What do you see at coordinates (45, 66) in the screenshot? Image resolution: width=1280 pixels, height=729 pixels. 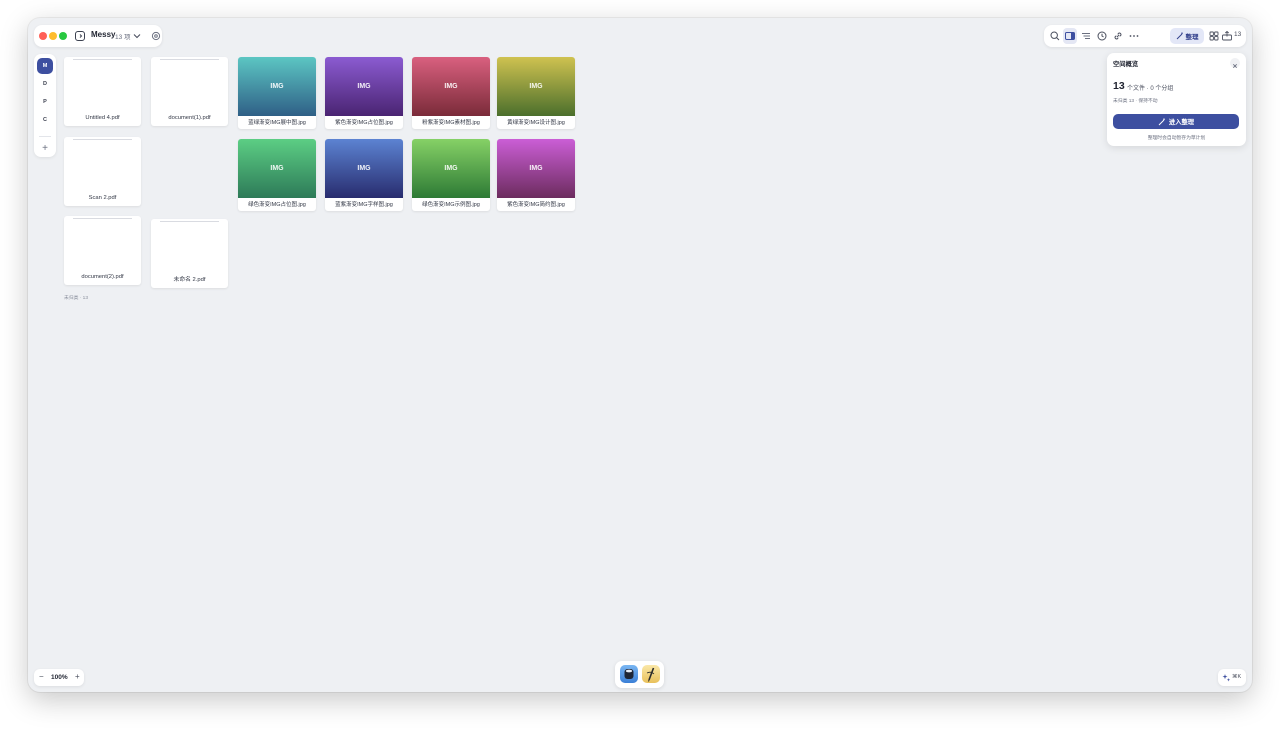 I see `rail-item-m: M` at bounding box center [45, 66].